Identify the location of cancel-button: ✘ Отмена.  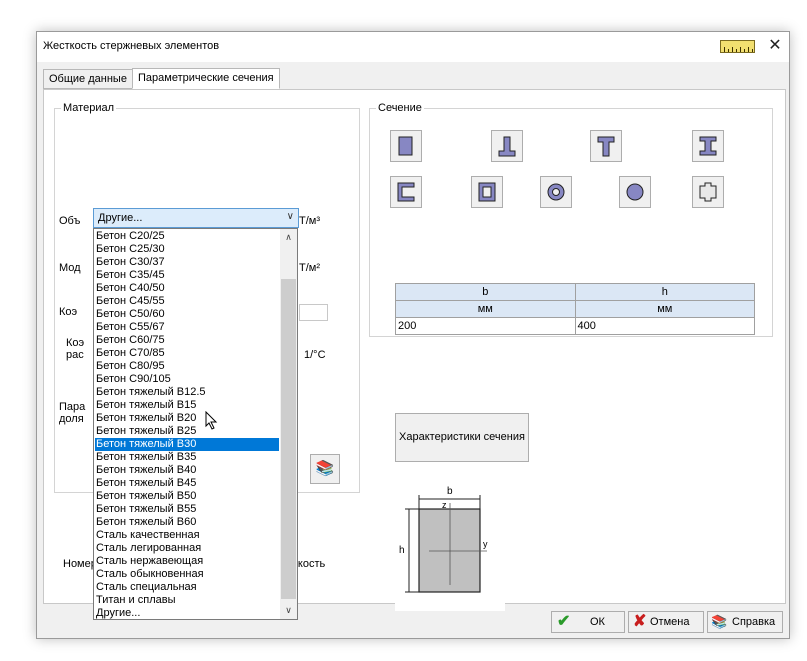
(666, 622).